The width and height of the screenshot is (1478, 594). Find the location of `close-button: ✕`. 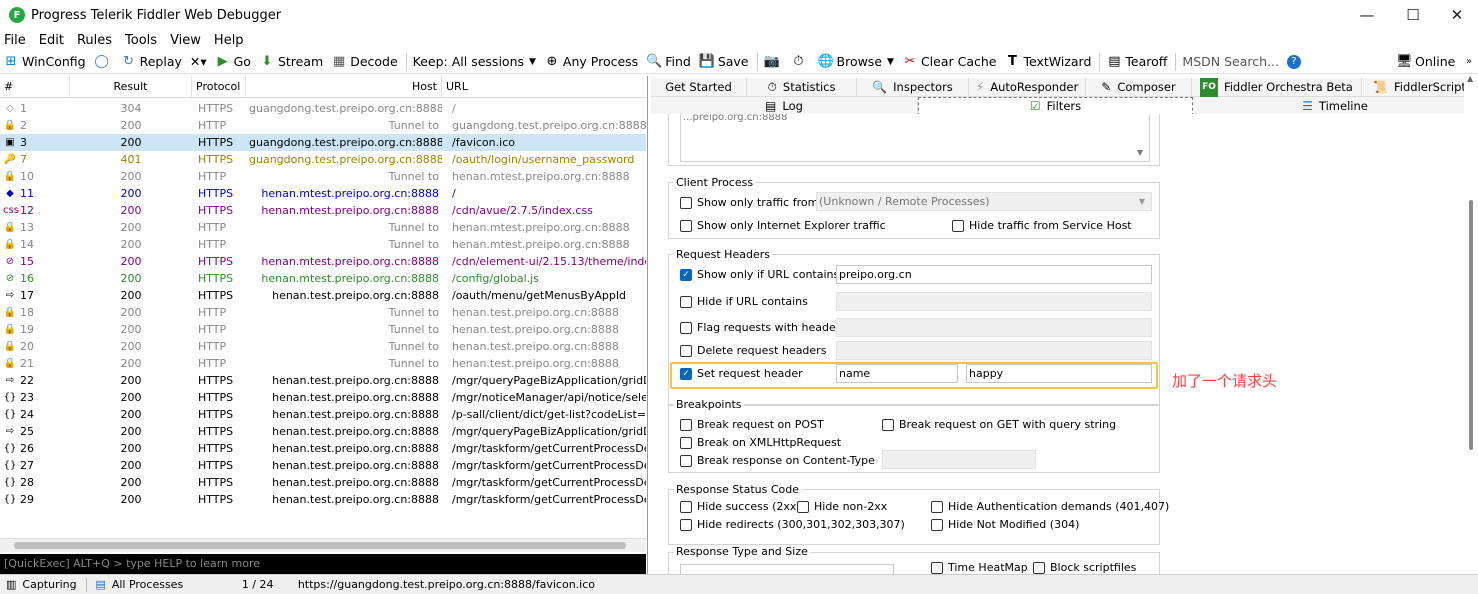

close-button: ✕ is located at coordinates (1456, 15).